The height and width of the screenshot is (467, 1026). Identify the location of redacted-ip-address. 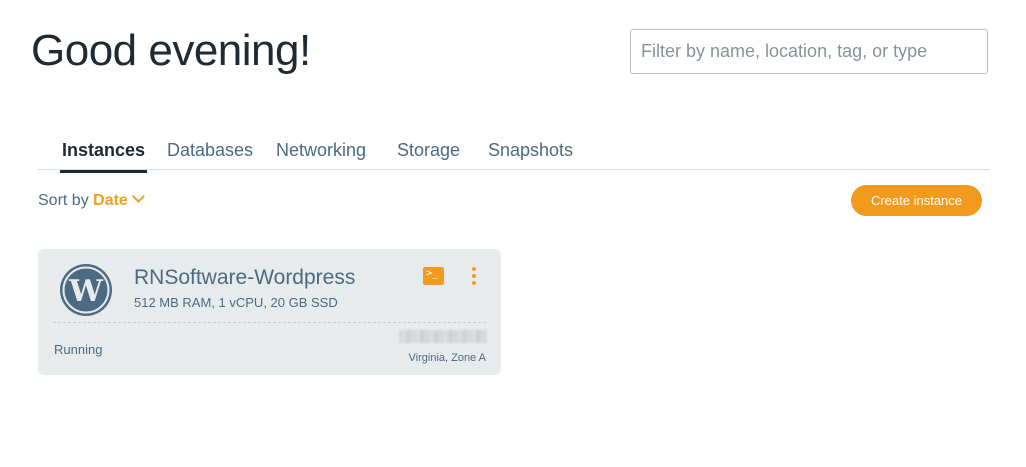
(443, 336).